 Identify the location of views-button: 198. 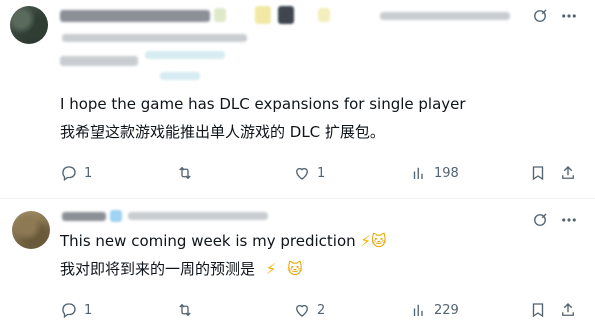
(434, 173).